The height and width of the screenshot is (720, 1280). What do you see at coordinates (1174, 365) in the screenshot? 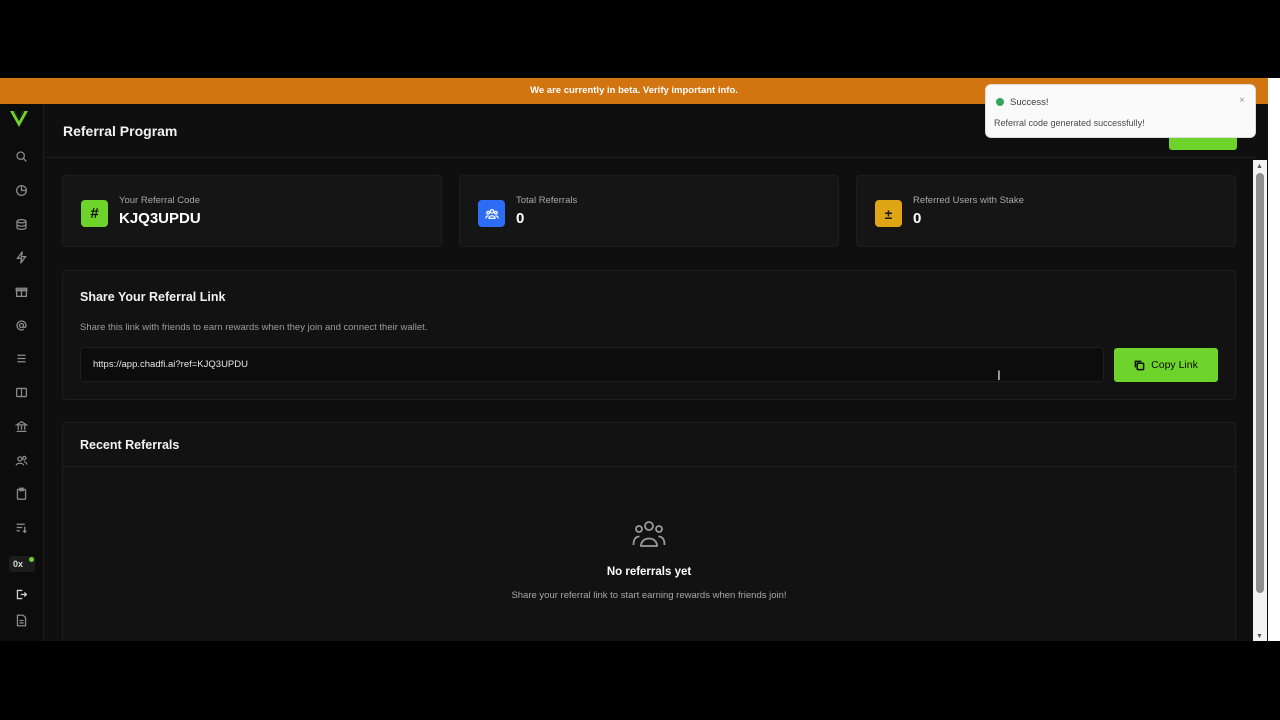
I see `copy-link-label: Copy Link` at bounding box center [1174, 365].